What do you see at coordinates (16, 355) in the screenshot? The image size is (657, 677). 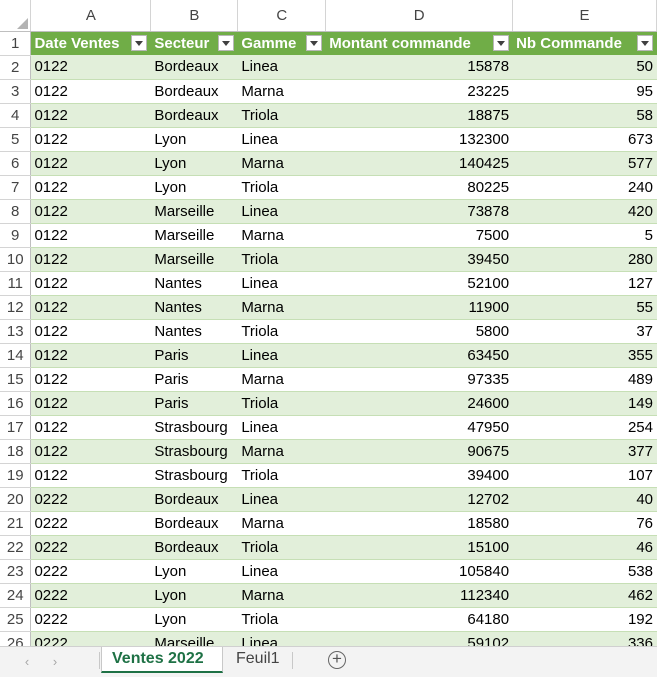 I see `row-number: 14` at bounding box center [16, 355].